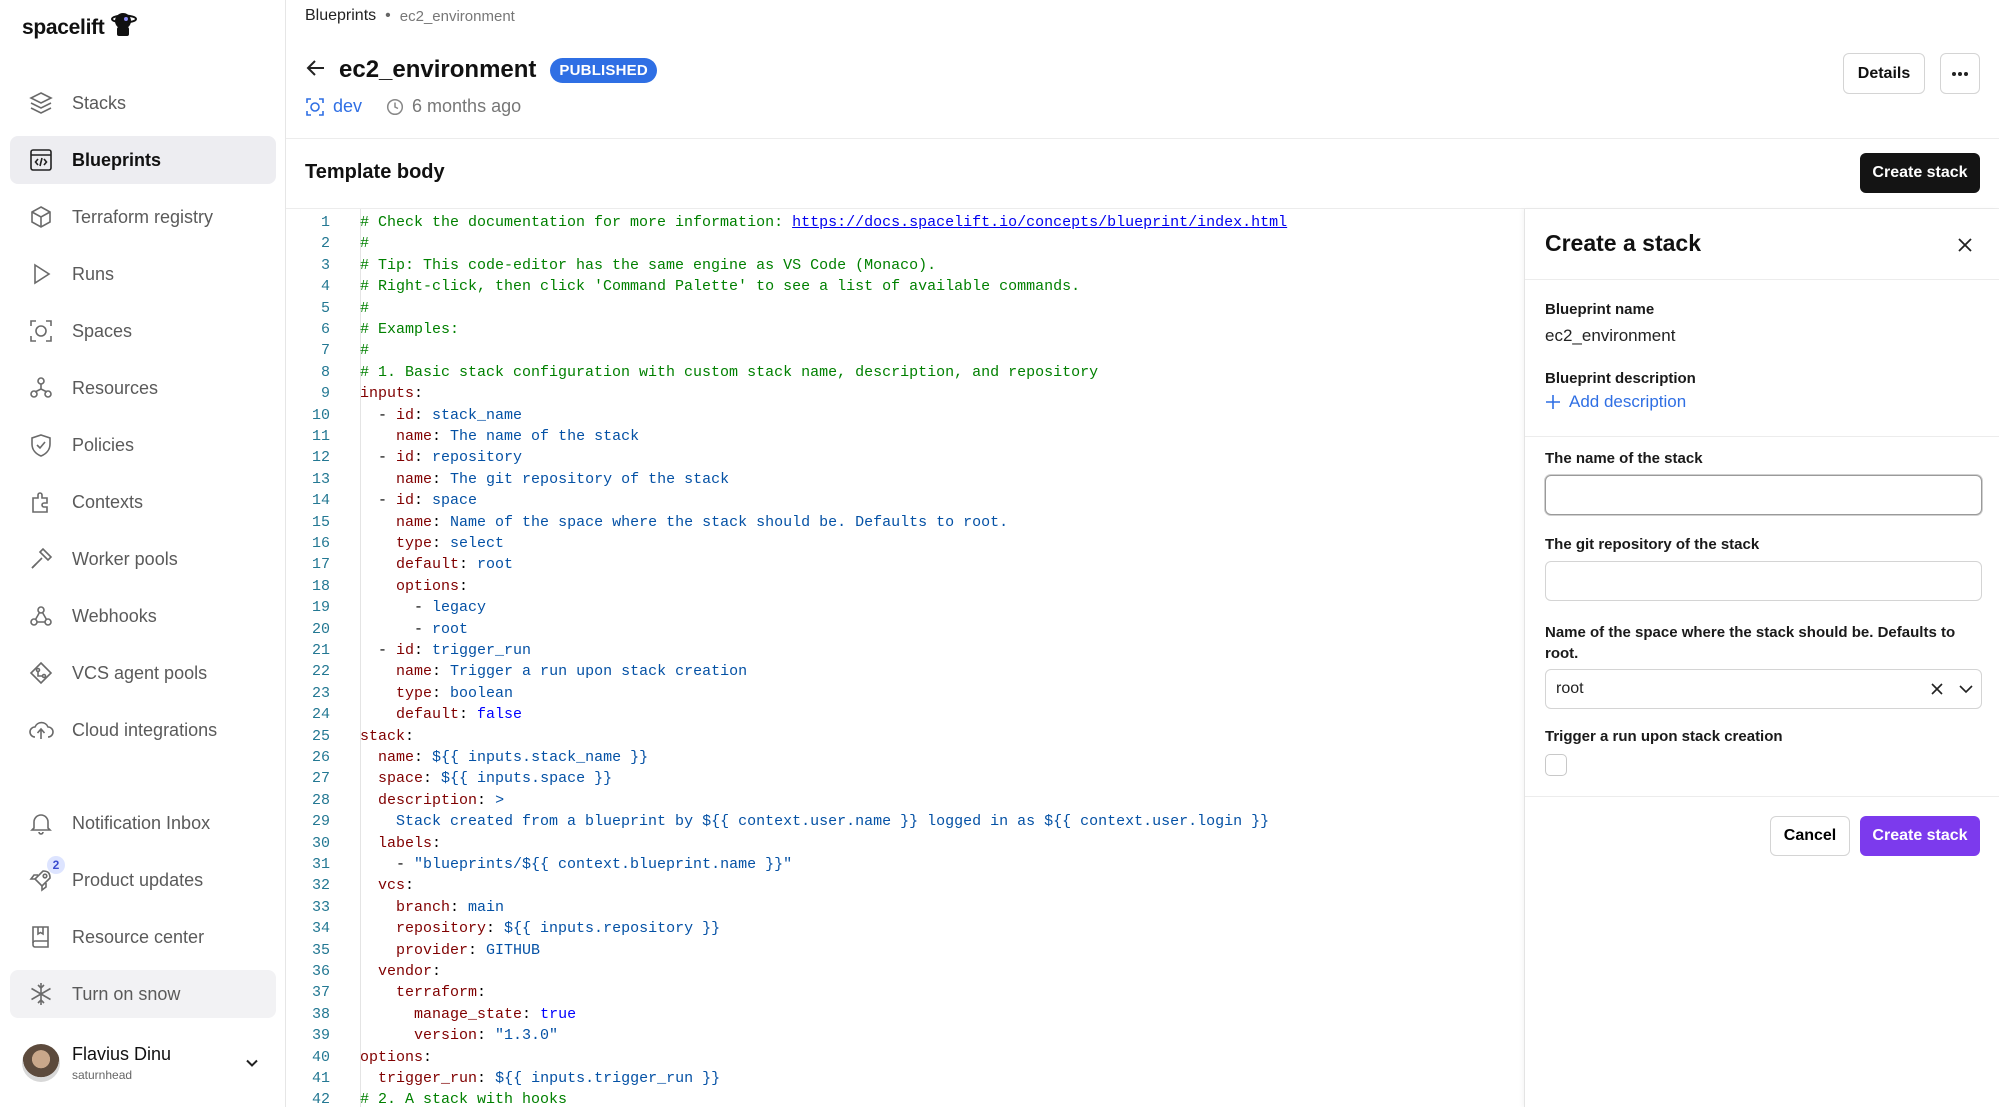 The height and width of the screenshot is (1107, 1999). I want to click on sidebar-item-notification-inbox: Notification Inbox, so click(143, 823).